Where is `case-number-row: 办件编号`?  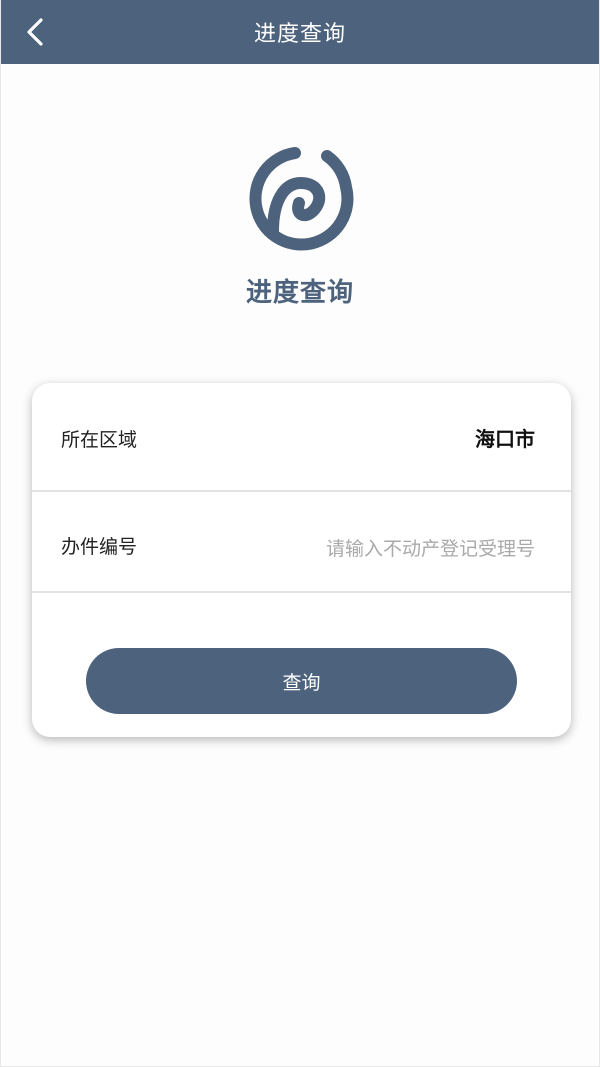 case-number-row: 办件编号 is located at coordinates (301, 542).